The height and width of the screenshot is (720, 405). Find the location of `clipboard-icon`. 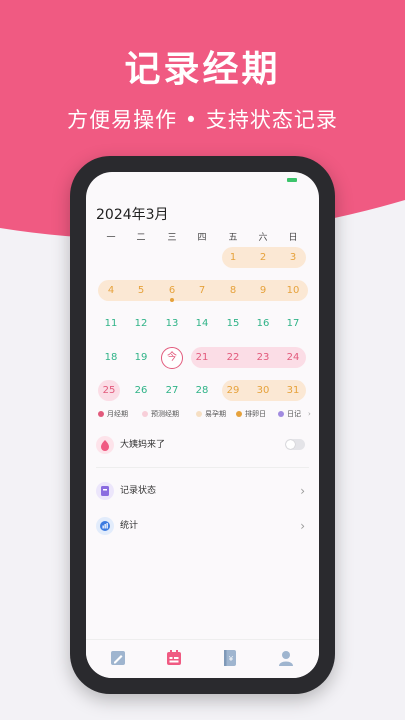

clipboard-icon is located at coordinates (105, 491).